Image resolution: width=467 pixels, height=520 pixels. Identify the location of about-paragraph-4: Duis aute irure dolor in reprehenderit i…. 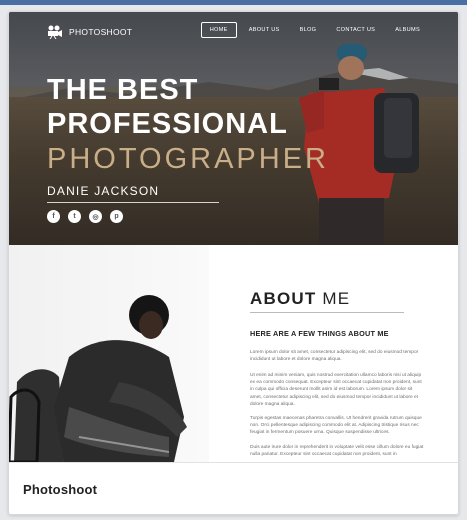
(337, 451).